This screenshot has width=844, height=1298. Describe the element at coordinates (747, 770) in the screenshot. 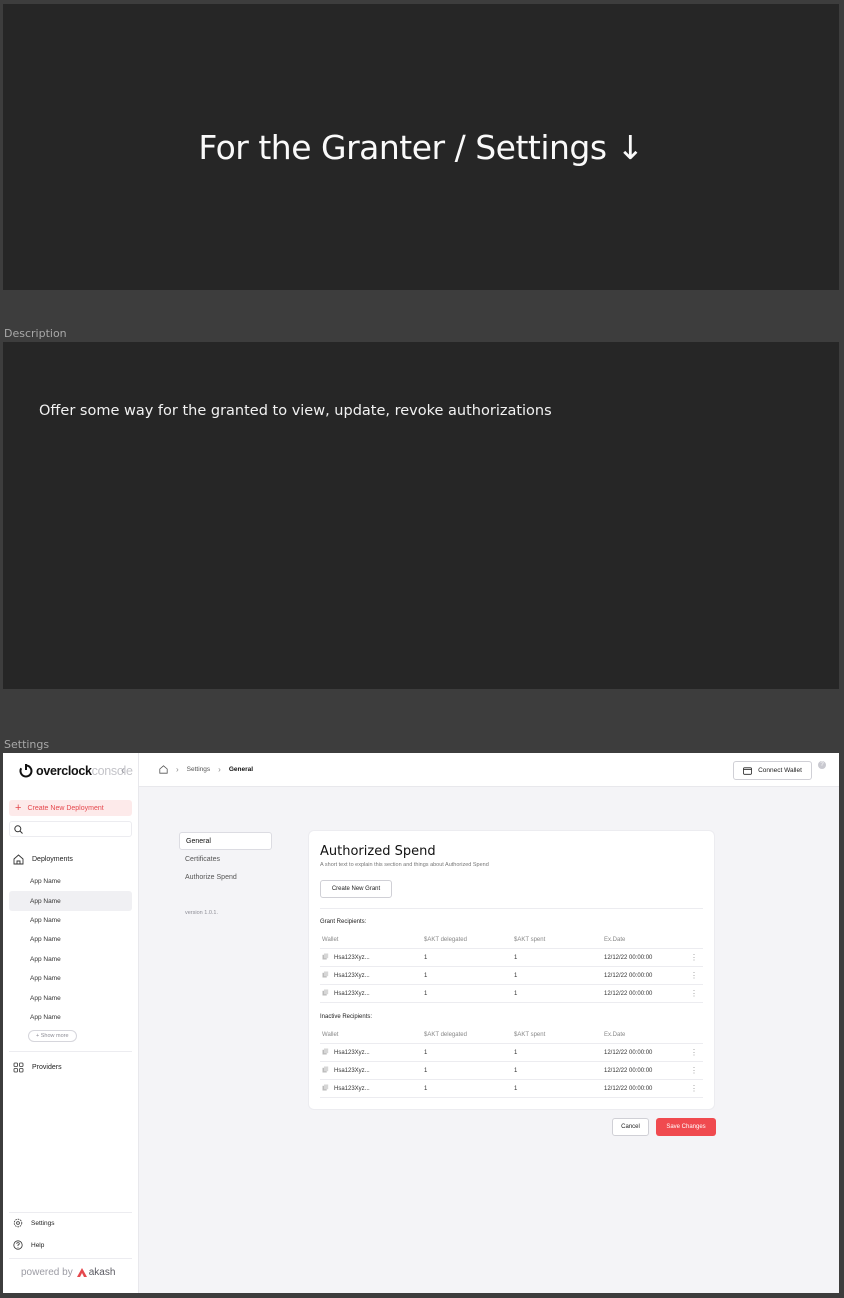

I see `wallet-icon` at that location.